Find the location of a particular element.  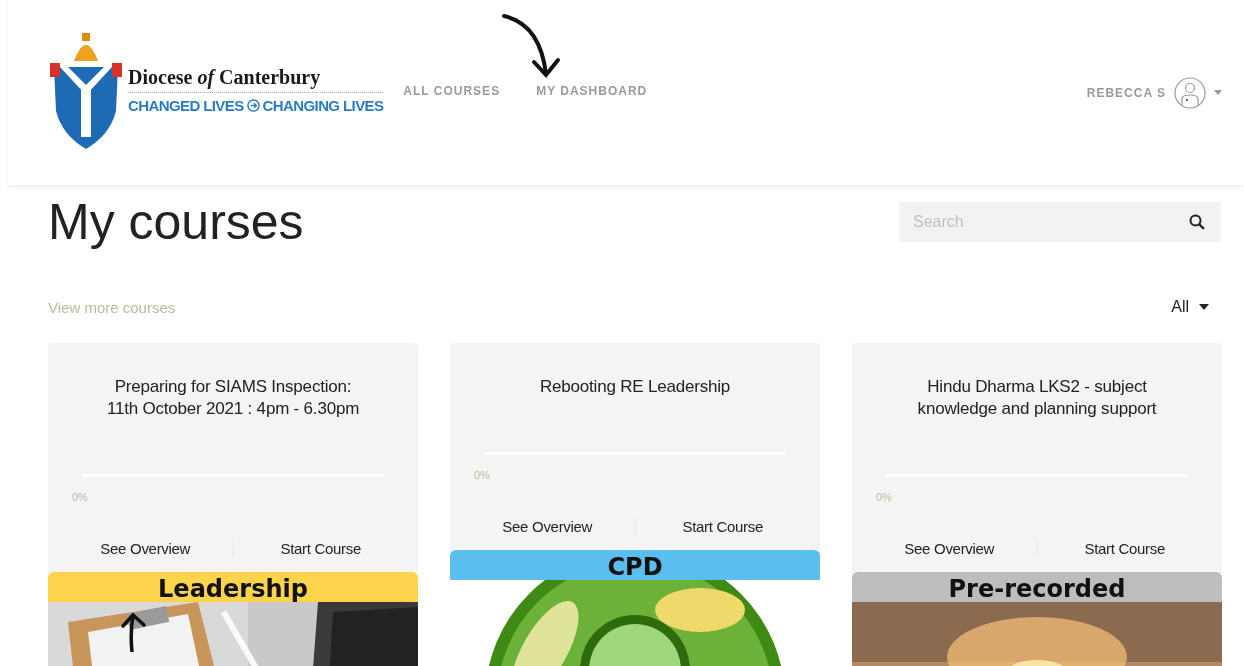

filter-dropdown: All is located at coordinates (1193, 307).